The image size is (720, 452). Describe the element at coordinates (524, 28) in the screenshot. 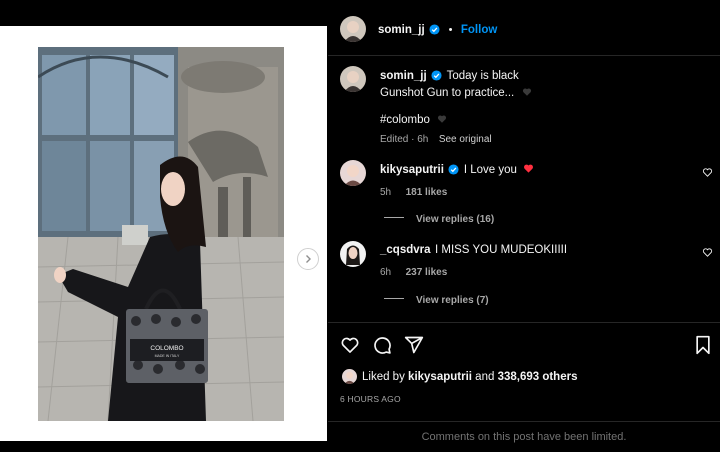

I see `post-header: somin_jj • Follow` at that location.